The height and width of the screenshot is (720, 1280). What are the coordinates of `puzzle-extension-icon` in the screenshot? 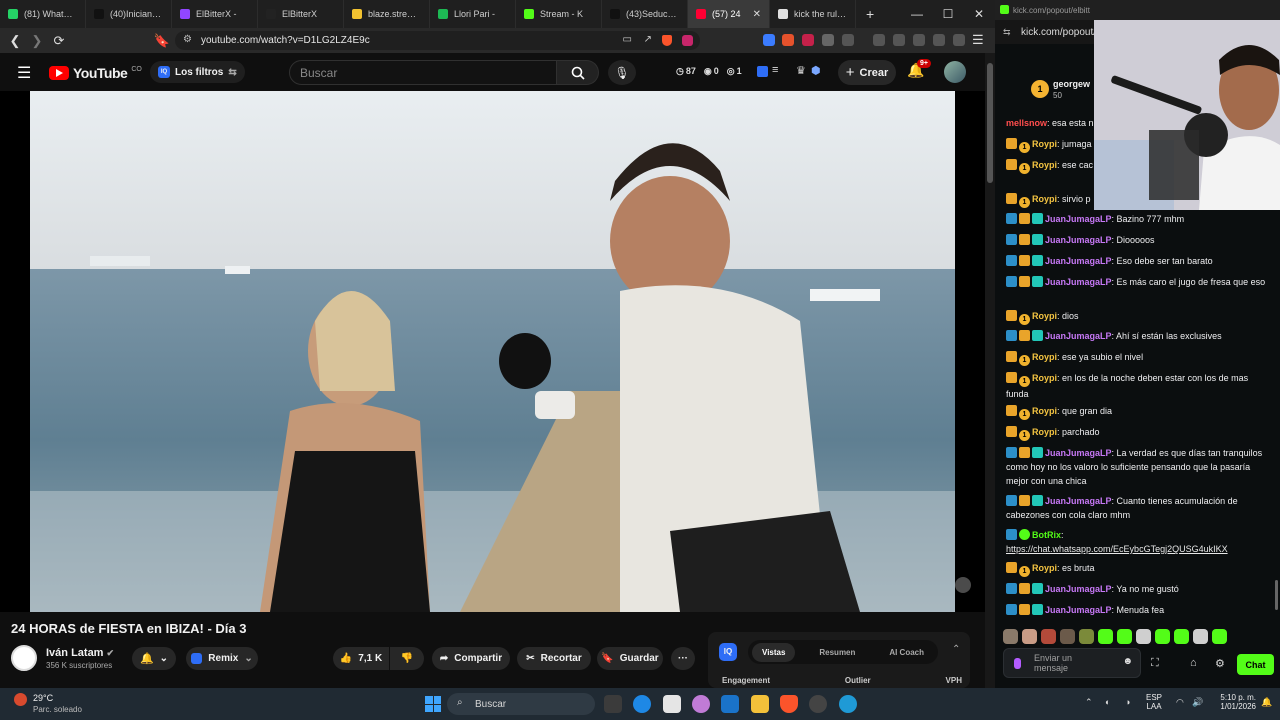 It's located at (828, 40).